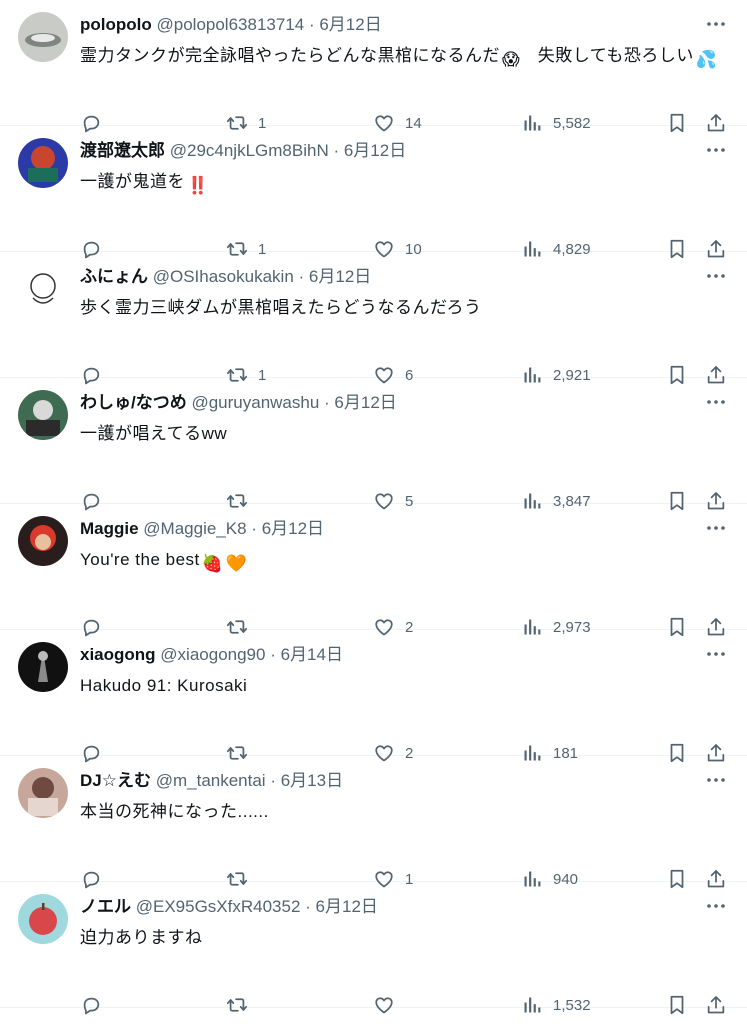 The height and width of the screenshot is (1030, 747). I want to click on reply-text: 歩く霊力三峡ダムが黒棺唱えたらどうなるんだろう, so click(405, 308).